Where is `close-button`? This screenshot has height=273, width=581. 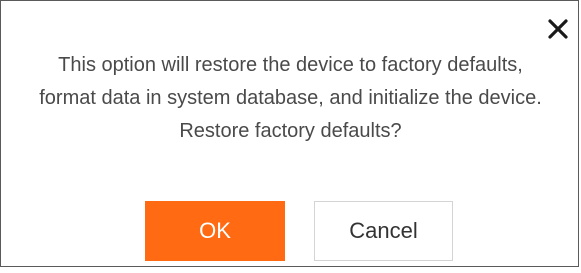 close-button is located at coordinates (558, 29).